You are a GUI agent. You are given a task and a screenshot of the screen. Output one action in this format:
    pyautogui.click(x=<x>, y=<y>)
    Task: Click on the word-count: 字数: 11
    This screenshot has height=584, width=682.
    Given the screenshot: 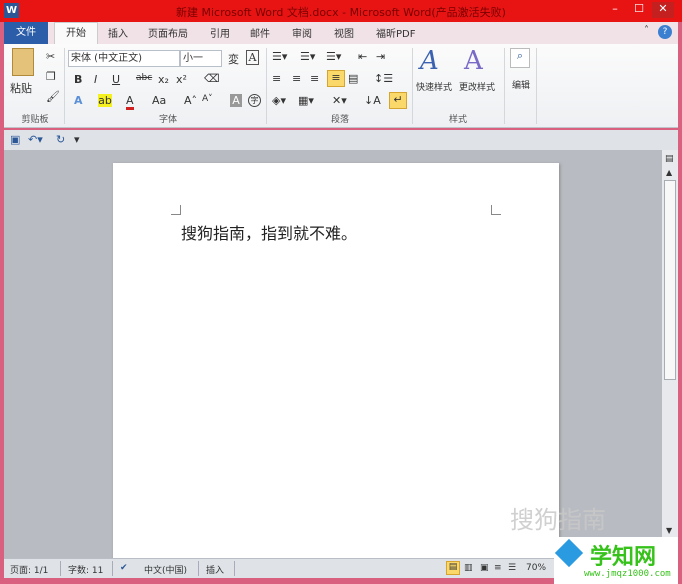 What is the action you would take?
    pyautogui.click(x=85, y=569)
    